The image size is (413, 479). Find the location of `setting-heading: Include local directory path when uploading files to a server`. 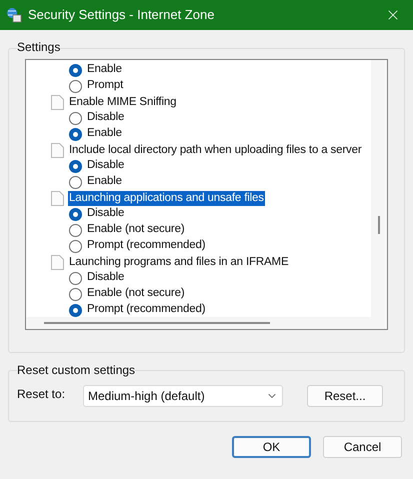

setting-heading: Include local directory path when uploading files to a server is located at coordinates (215, 150).